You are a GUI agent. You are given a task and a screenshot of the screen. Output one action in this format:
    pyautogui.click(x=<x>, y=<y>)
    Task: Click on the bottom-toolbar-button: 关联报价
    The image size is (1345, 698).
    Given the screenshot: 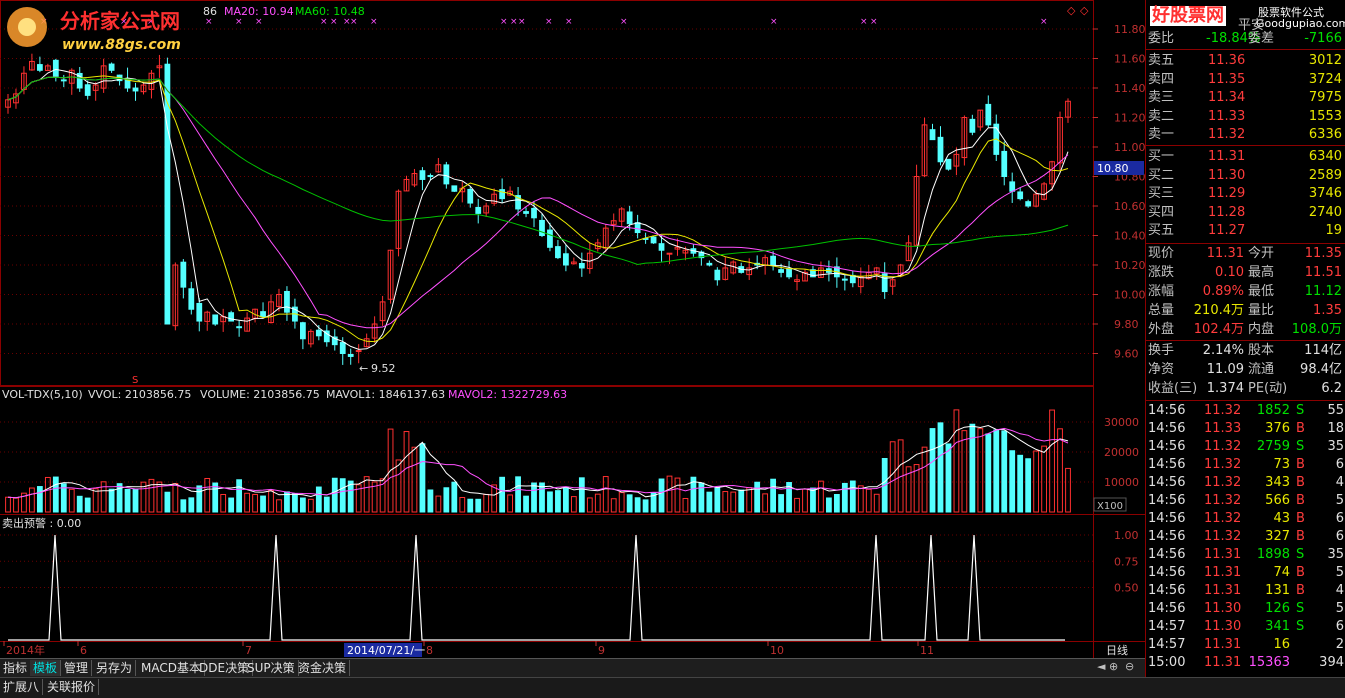 What is the action you would take?
    pyautogui.click(x=72, y=687)
    